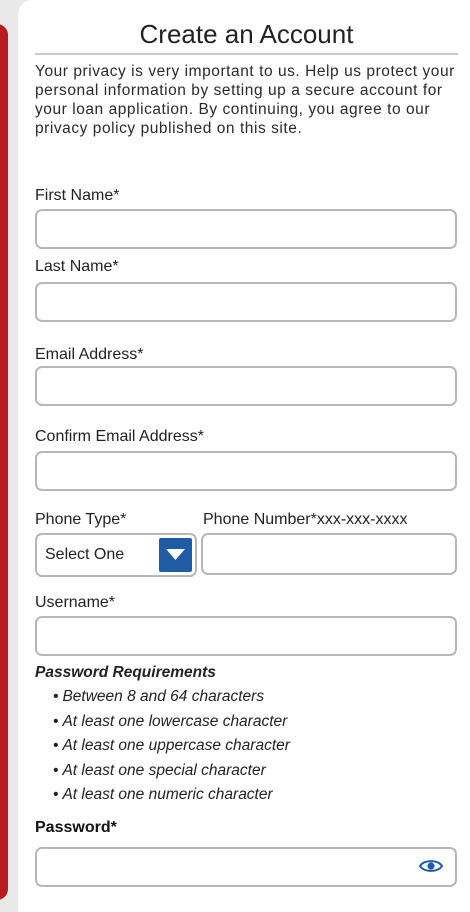 This screenshot has width=470, height=912. I want to click on phone-type-select: Select One, so click(116, 555).